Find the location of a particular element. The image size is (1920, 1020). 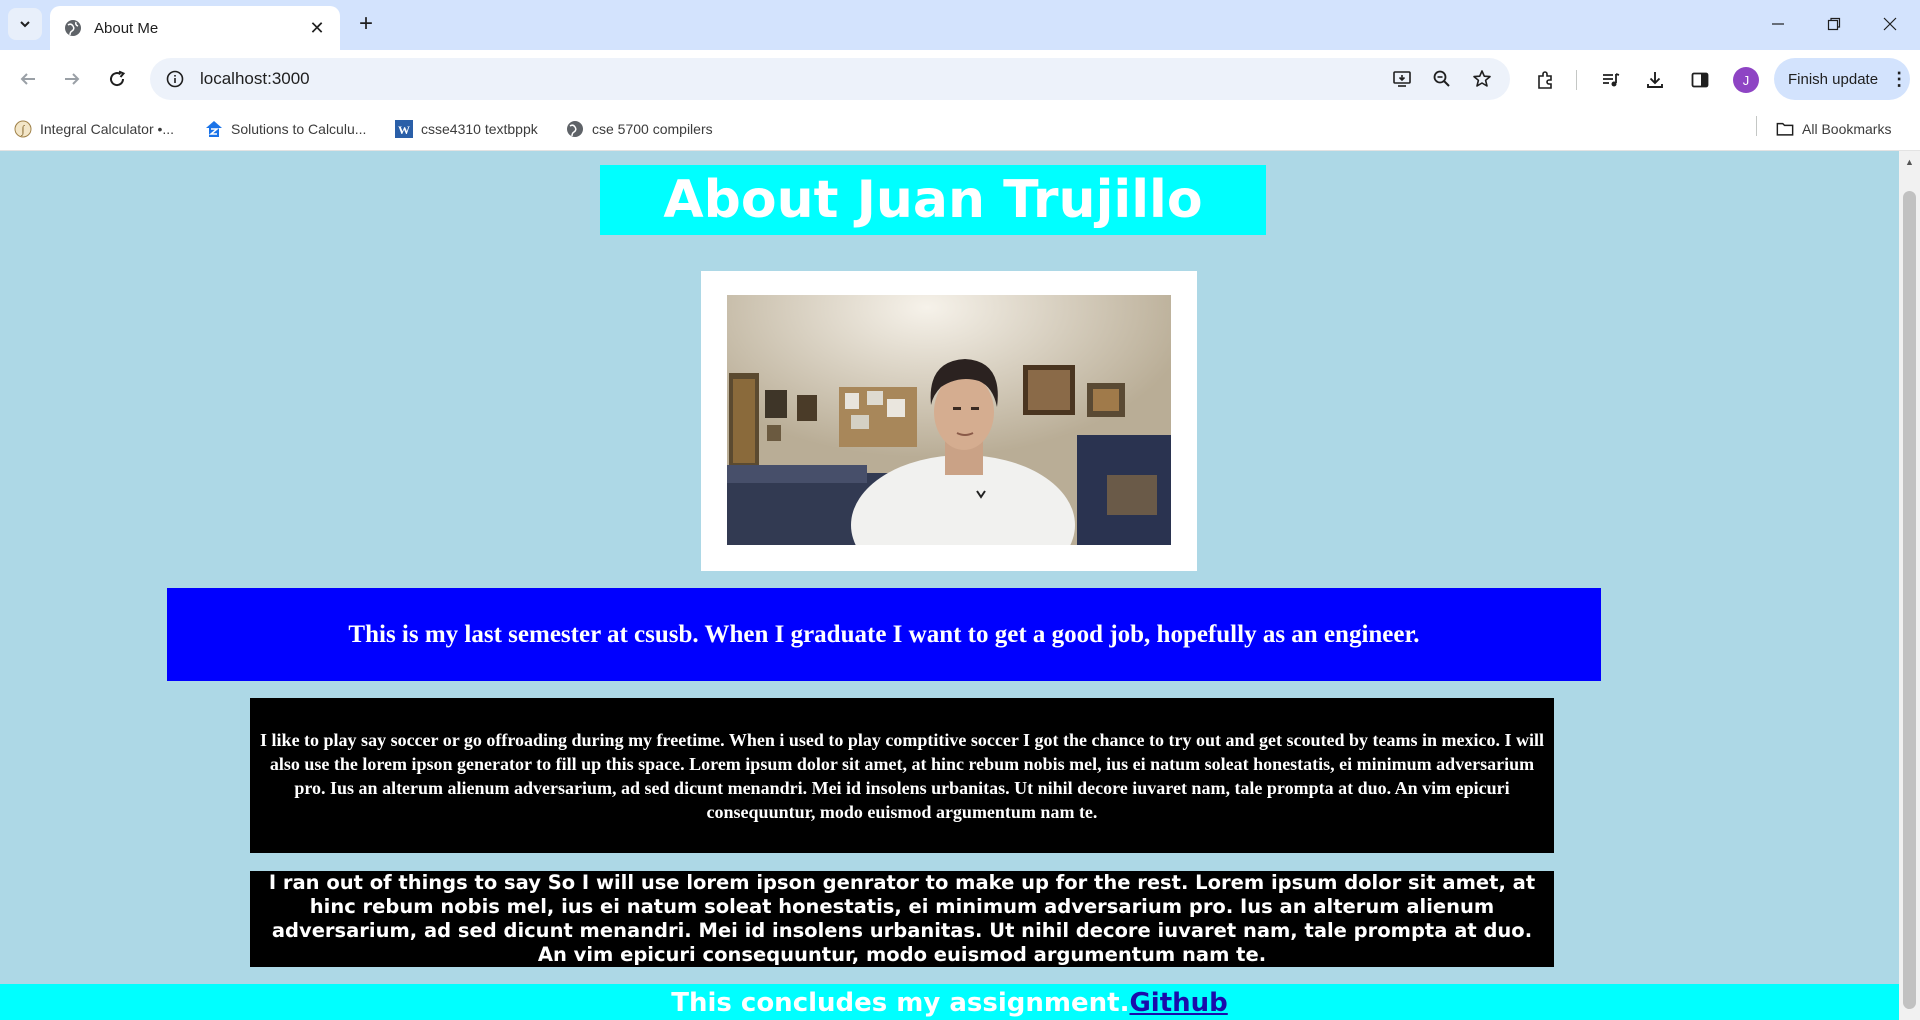

downloads-icon is located at coordinates (1655, 80).